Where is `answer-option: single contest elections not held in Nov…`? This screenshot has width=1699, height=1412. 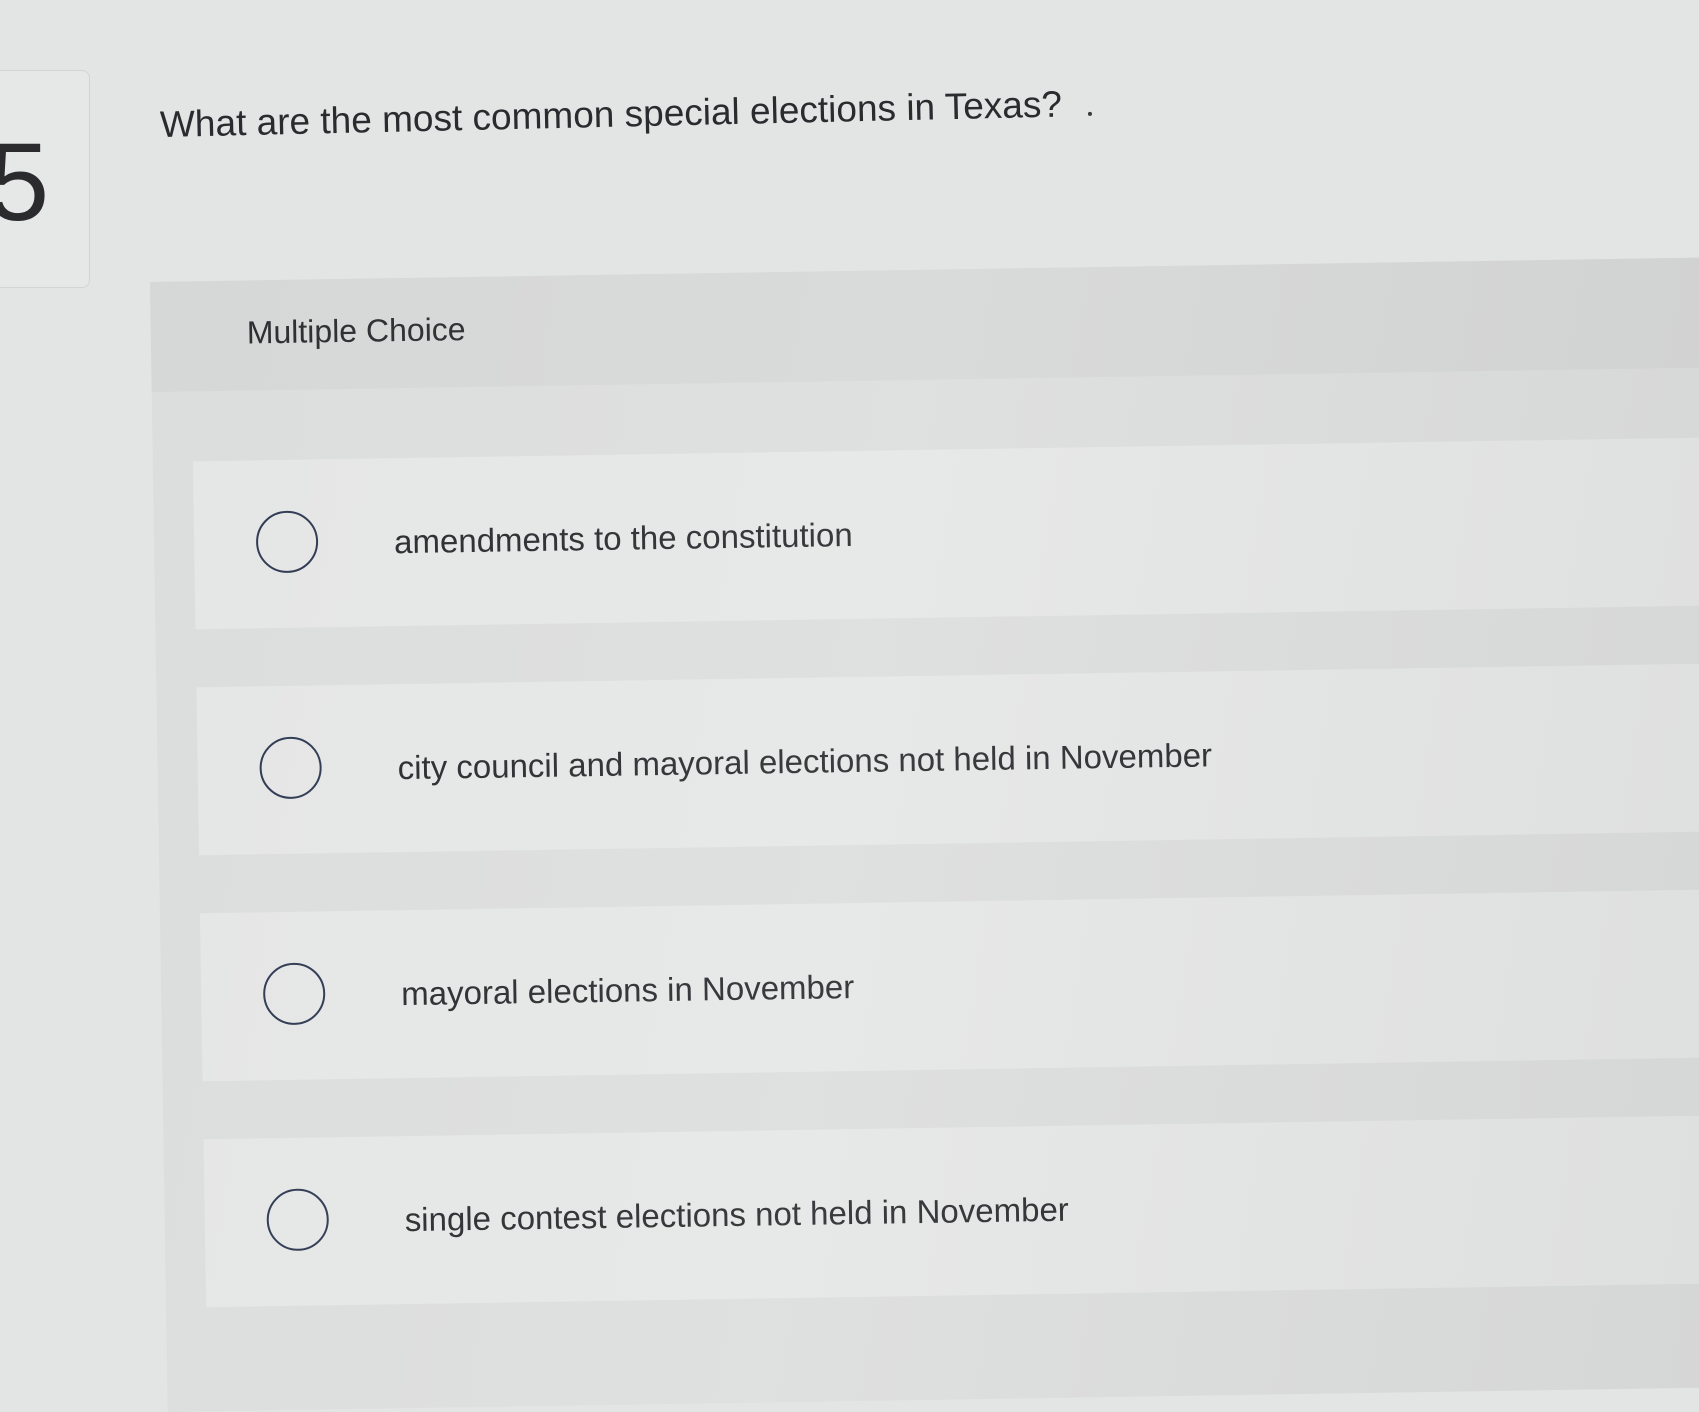
answer-option: single contest elections not held in Nov… is located at coordinates (951, 1211).